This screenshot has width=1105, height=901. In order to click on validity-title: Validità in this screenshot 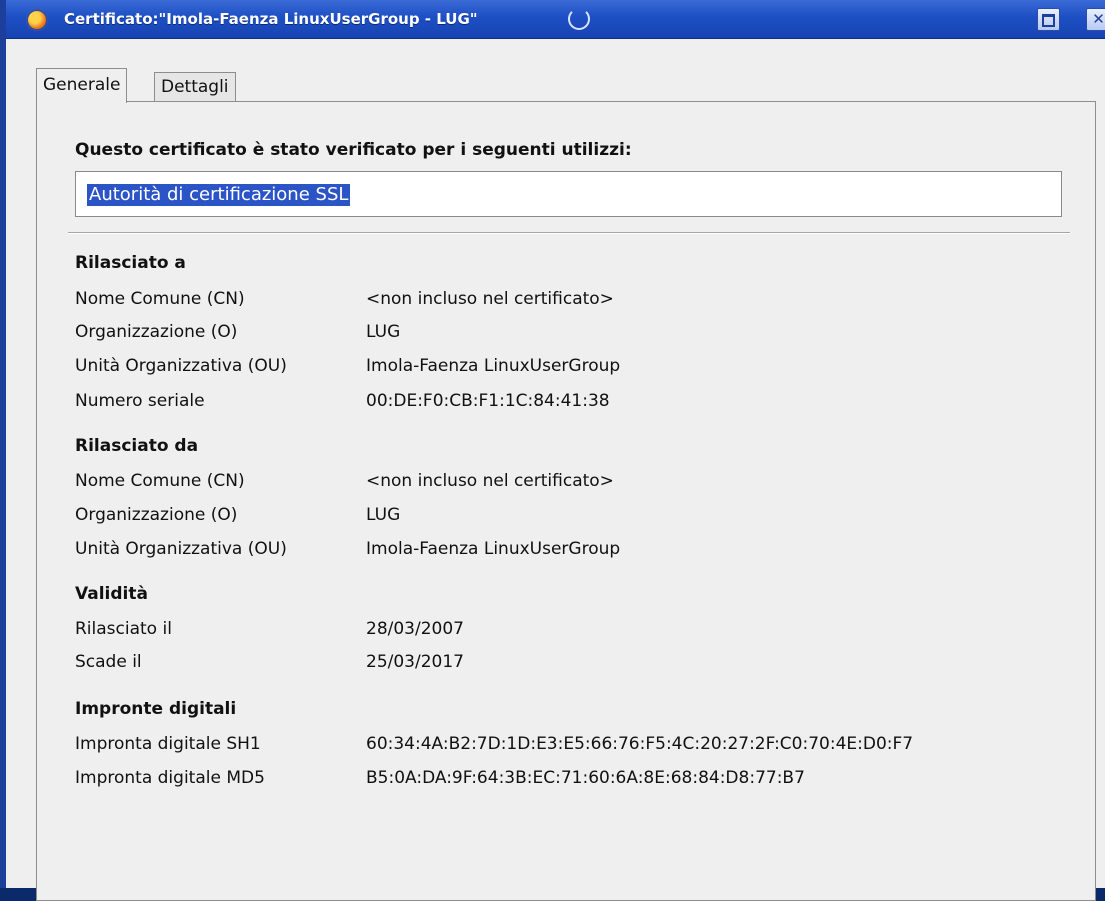, I will do `click(111, 594)`.